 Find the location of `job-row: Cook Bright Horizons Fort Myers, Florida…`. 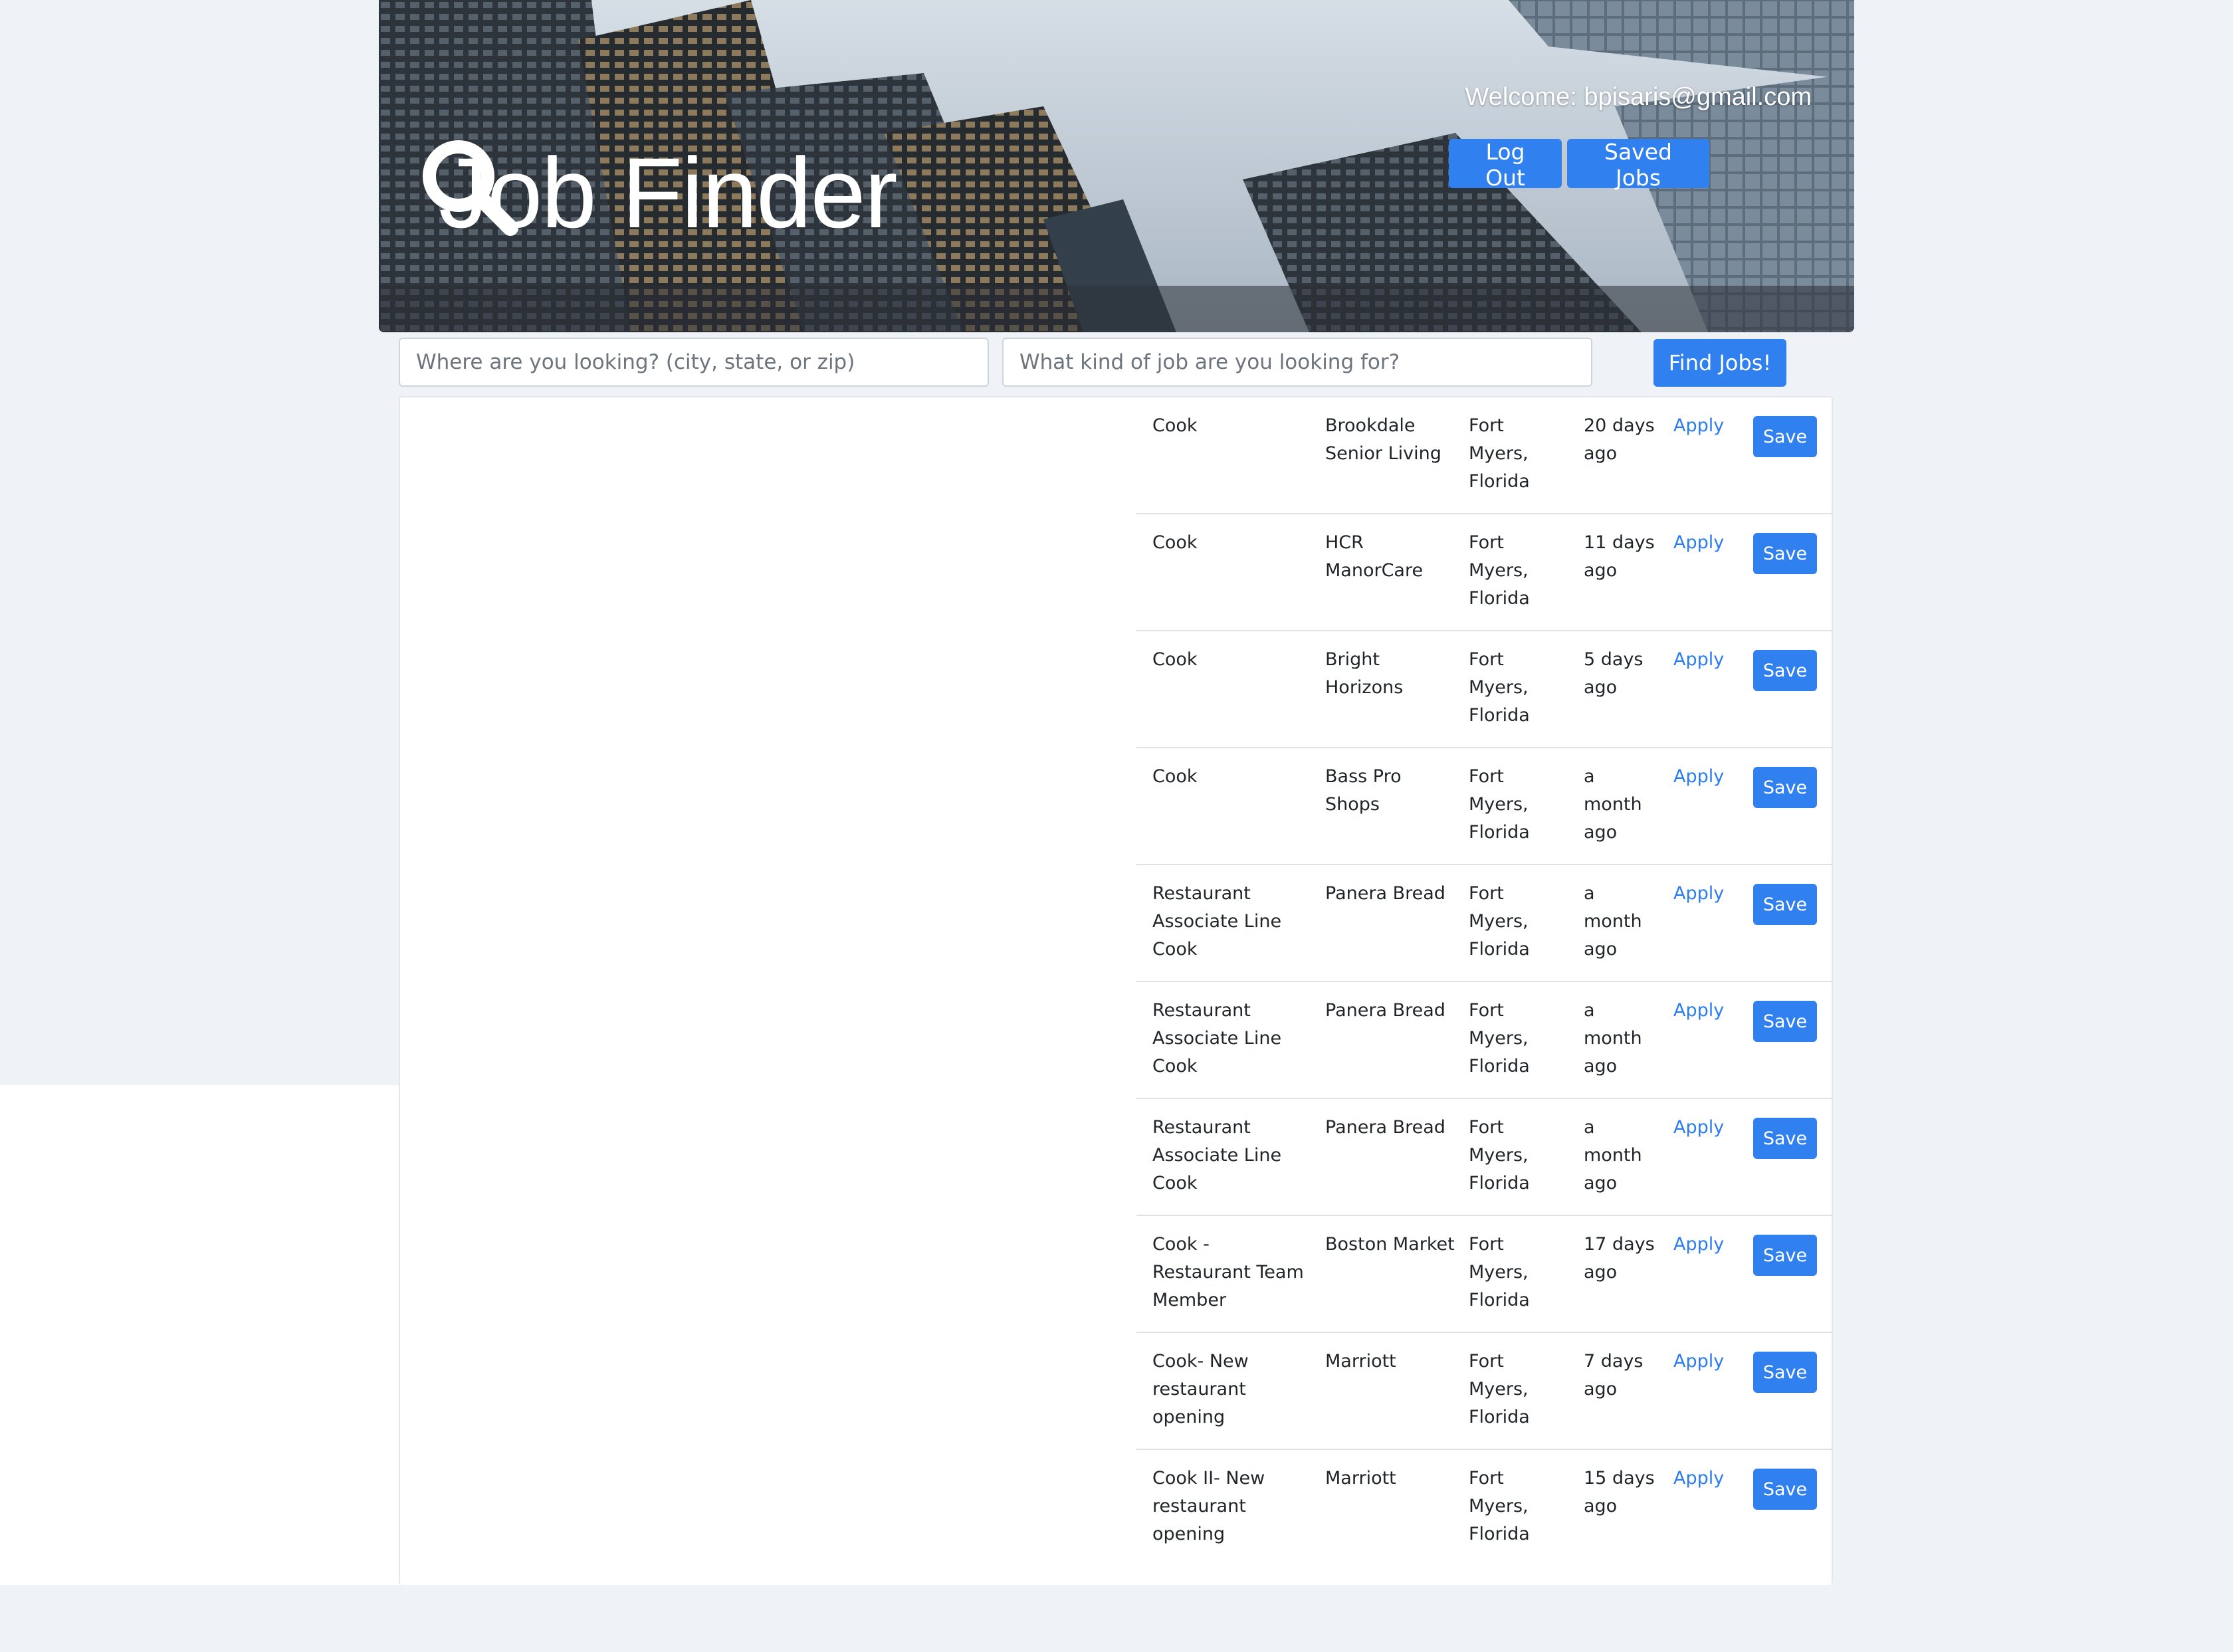

job-row: Cook Bright Horizons Fort Myers, Florida… is located at coordinates (1484, 689).